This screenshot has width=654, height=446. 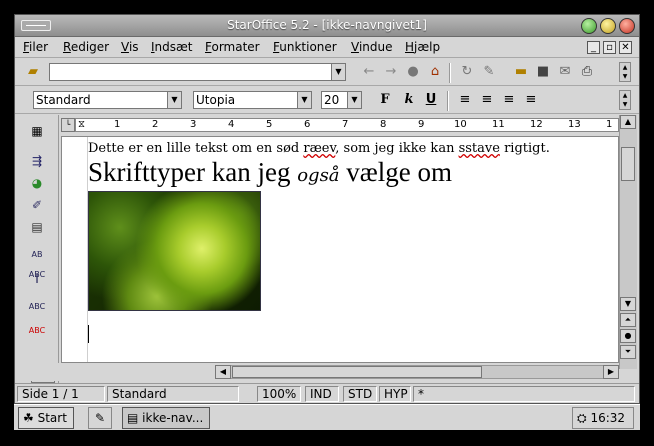 What do you see at coordinates (421, 124) in the screenshot?
I see `ruler-tick: 9` at bounding box center [421, 124].